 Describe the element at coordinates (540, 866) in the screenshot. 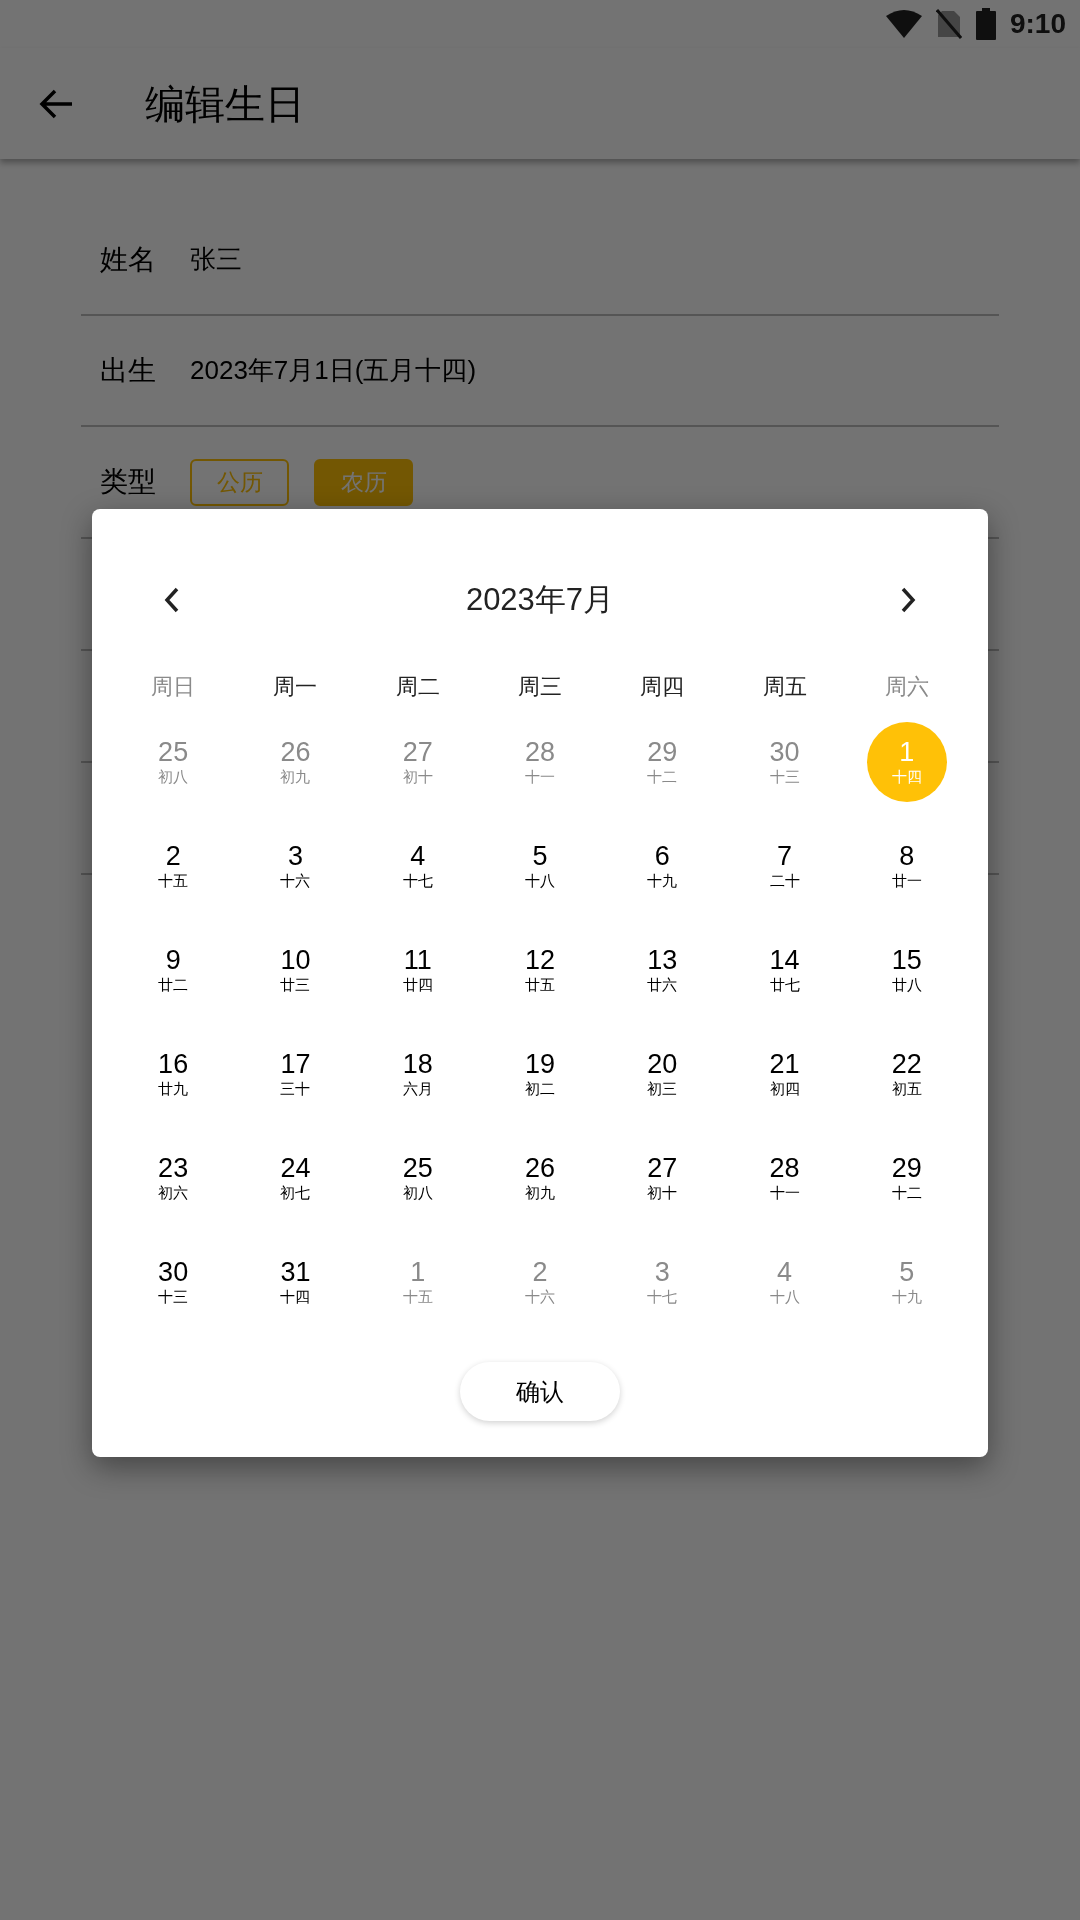

I see `calendar-day: 5 十八` at that location.